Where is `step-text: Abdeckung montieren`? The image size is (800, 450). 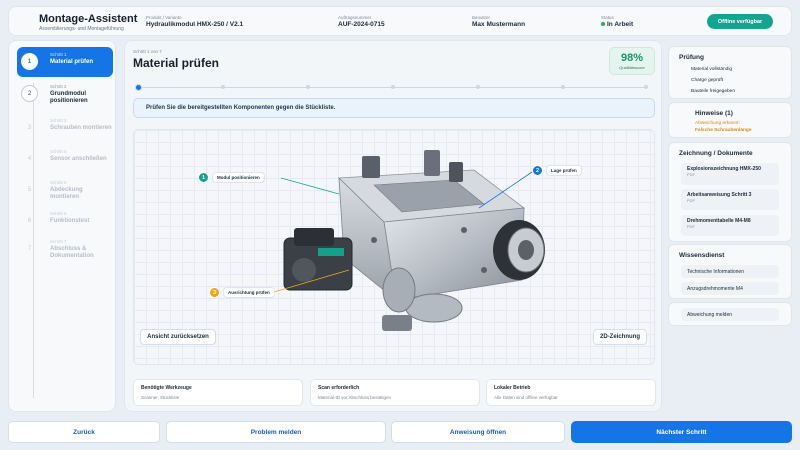
step-text: Abdeckung montieren is located at coordinates (66, 193).